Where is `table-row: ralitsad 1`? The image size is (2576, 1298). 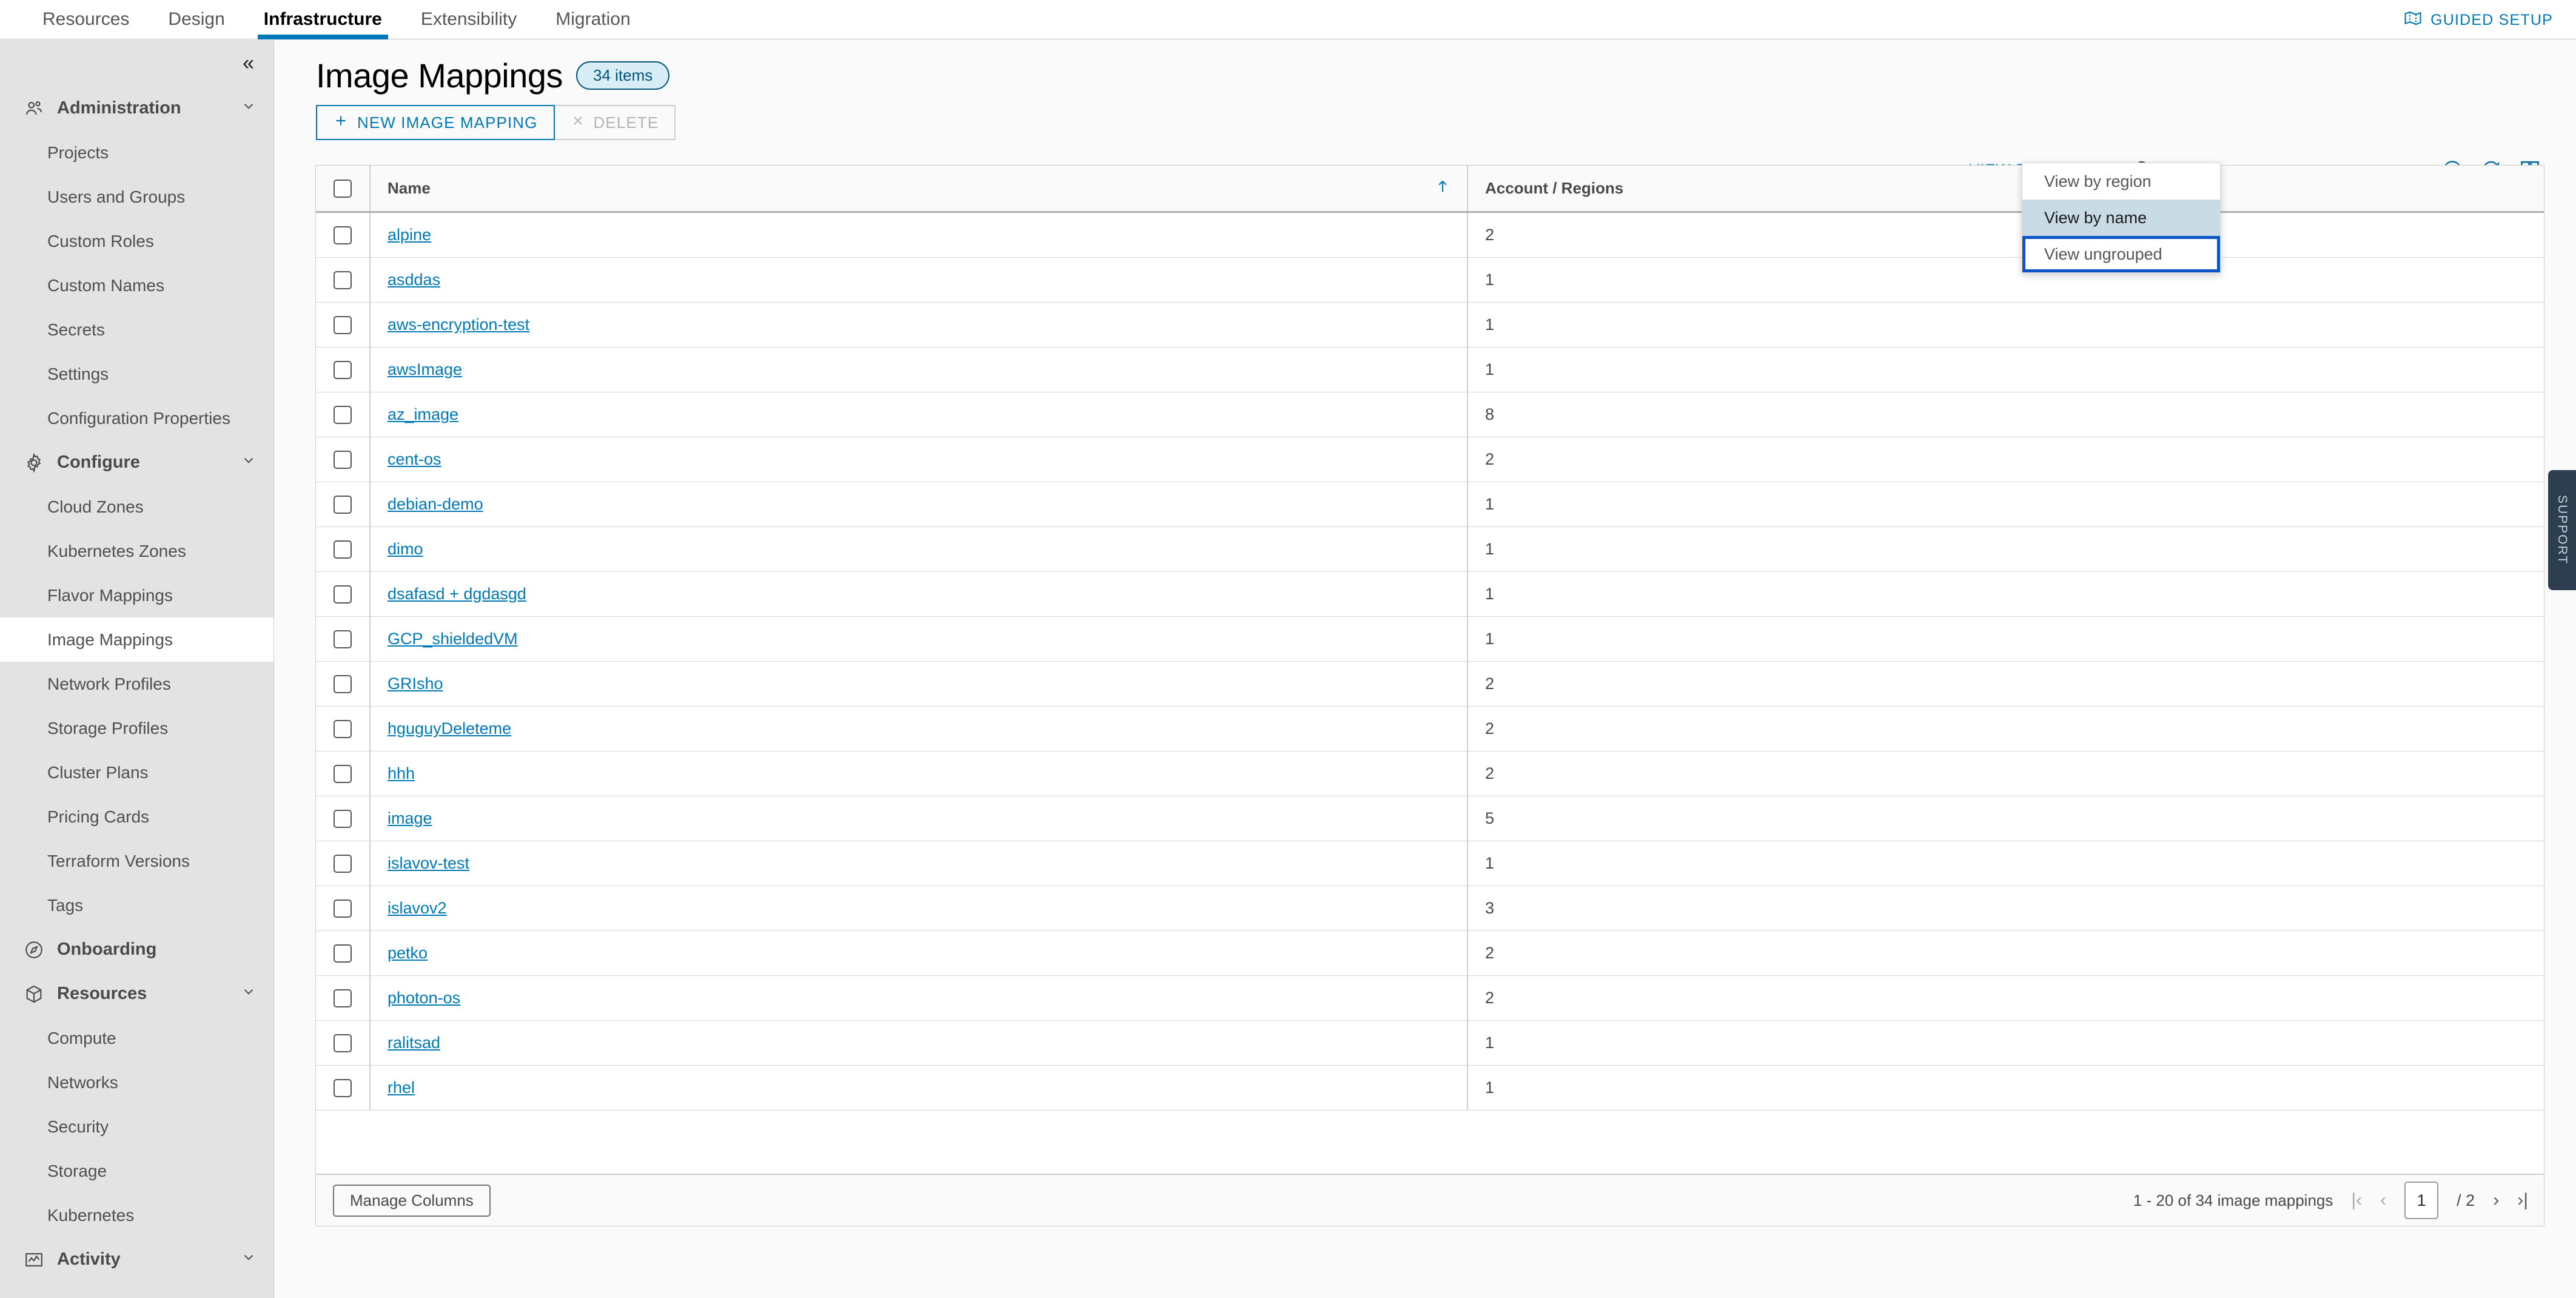 table-row: ralitsad 1 is located at coordinates (1430, 1043).